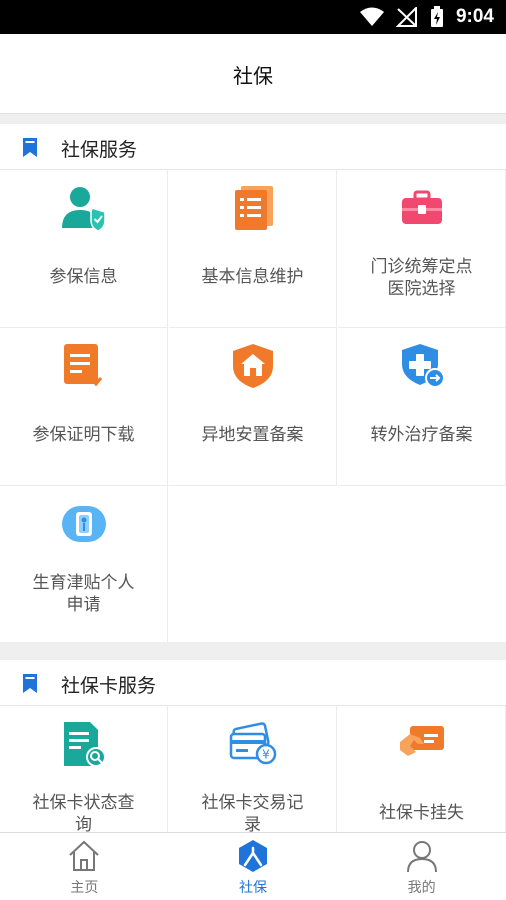  I want to click on tab-label: 主页, so click(84, 888).